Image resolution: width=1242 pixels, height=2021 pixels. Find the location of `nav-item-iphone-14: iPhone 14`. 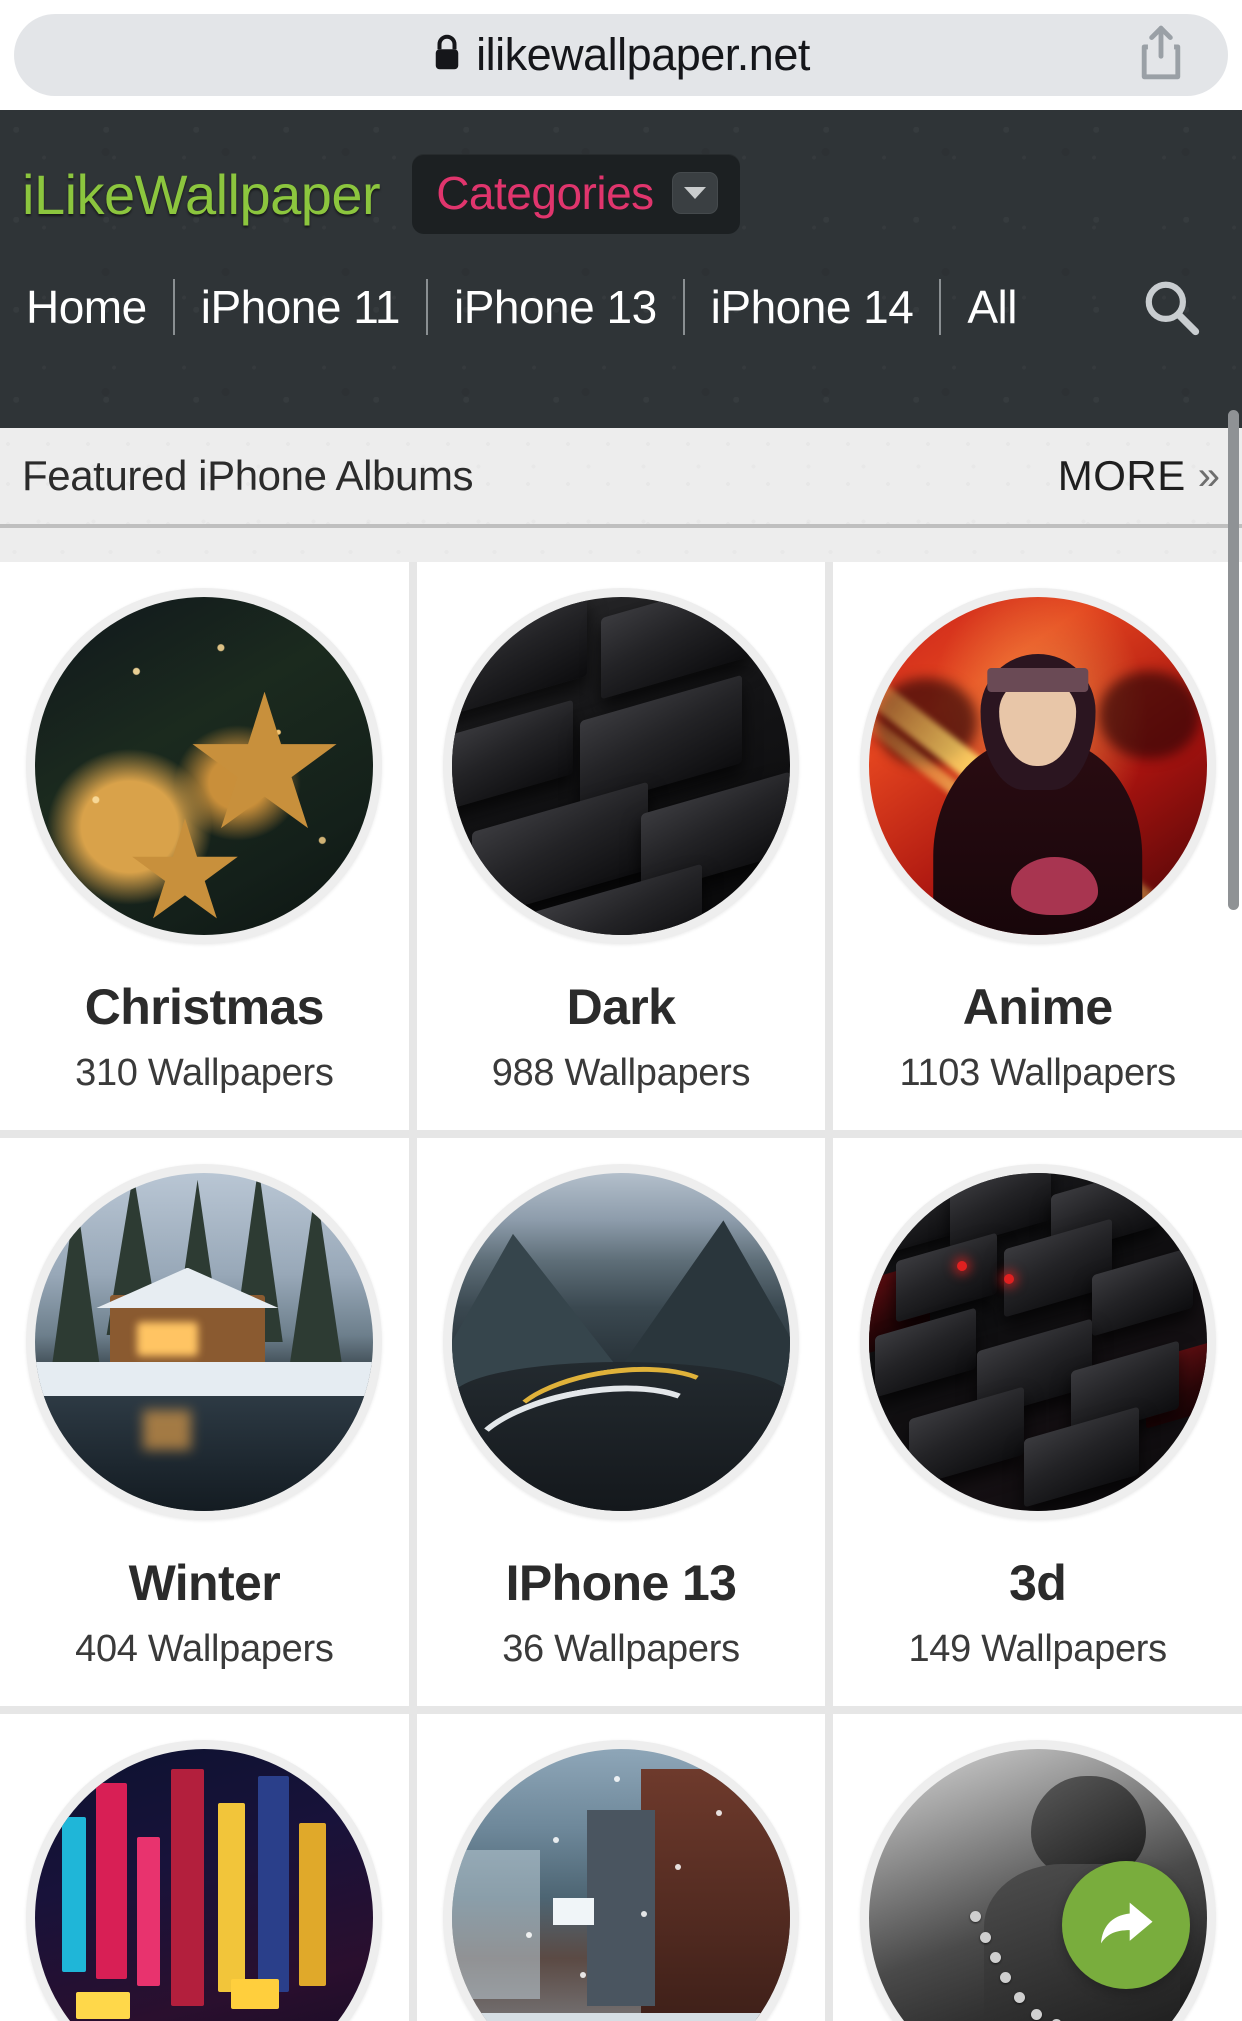

nav-item-iphone-14: iPhone 14 is located at coordinates (812, 307).